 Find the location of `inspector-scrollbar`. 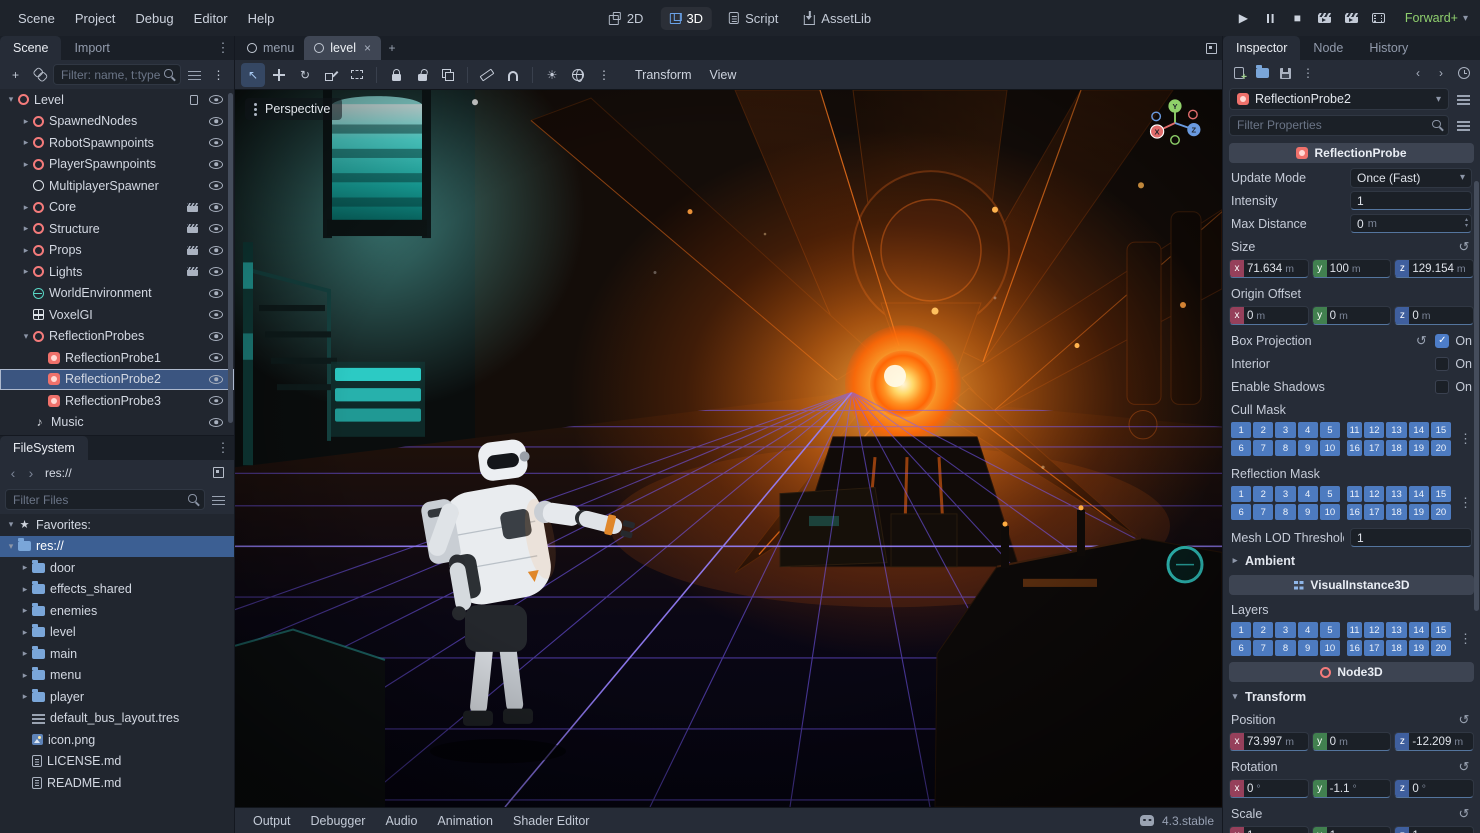

inspector-scrollbar is located at coordinates (1476, 396).